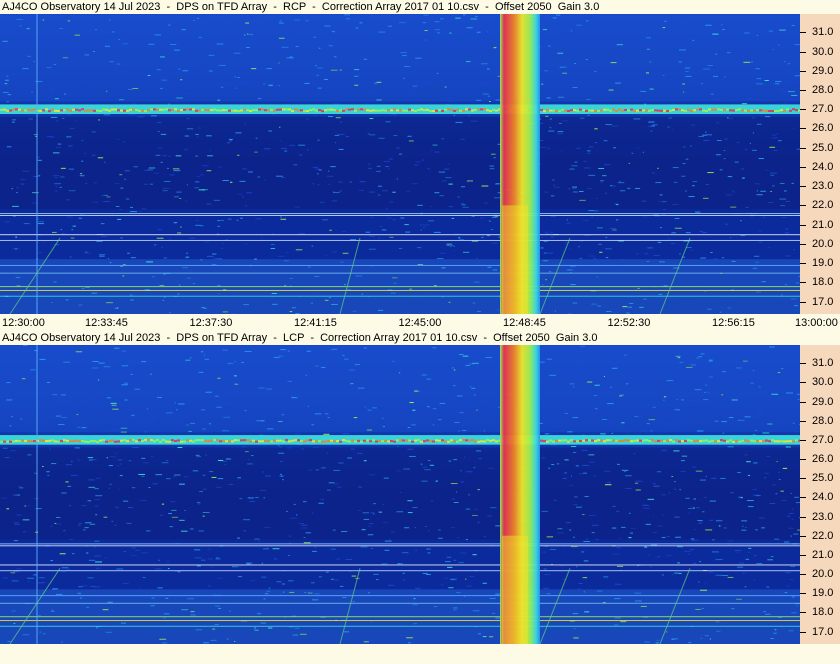  What do you see at coordinates (23, 323) in the screenshot?
I see `time-tick-label: 12:30:00` at bounding box center [23, 323].